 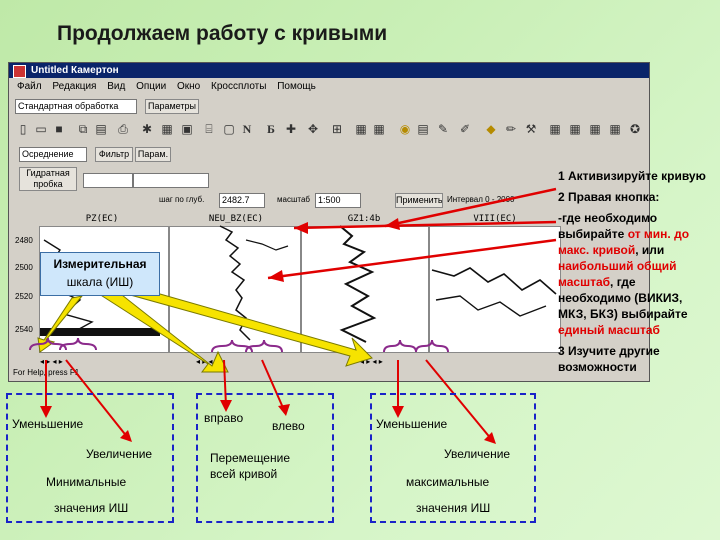 I want to click on curve-track-1-block, so click(x=100, y=332).